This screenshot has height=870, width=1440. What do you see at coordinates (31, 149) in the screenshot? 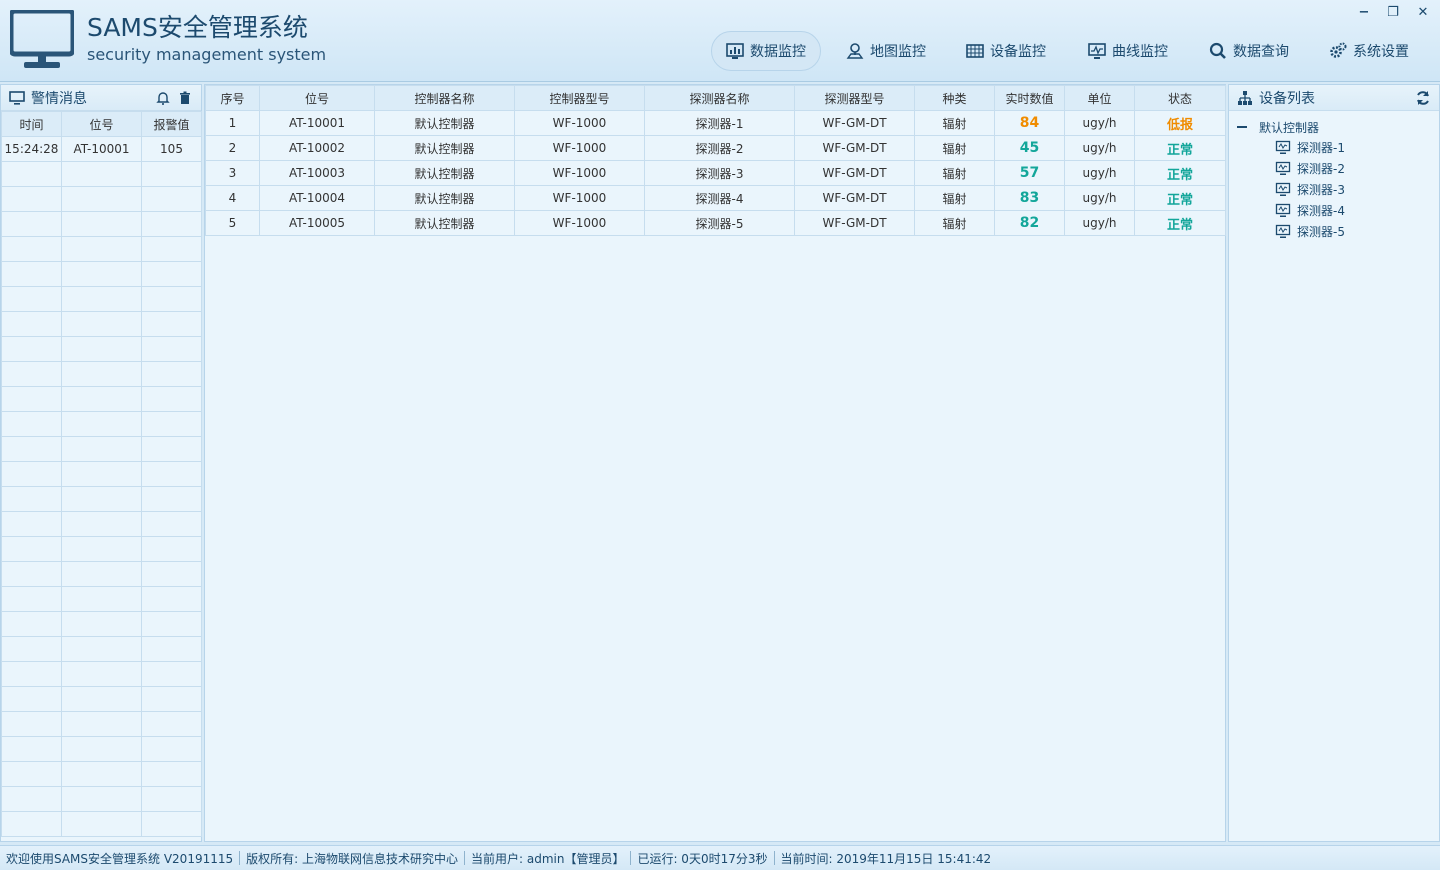
I see `alarm-time: 15:24:28` at bounding box center [31, 149].